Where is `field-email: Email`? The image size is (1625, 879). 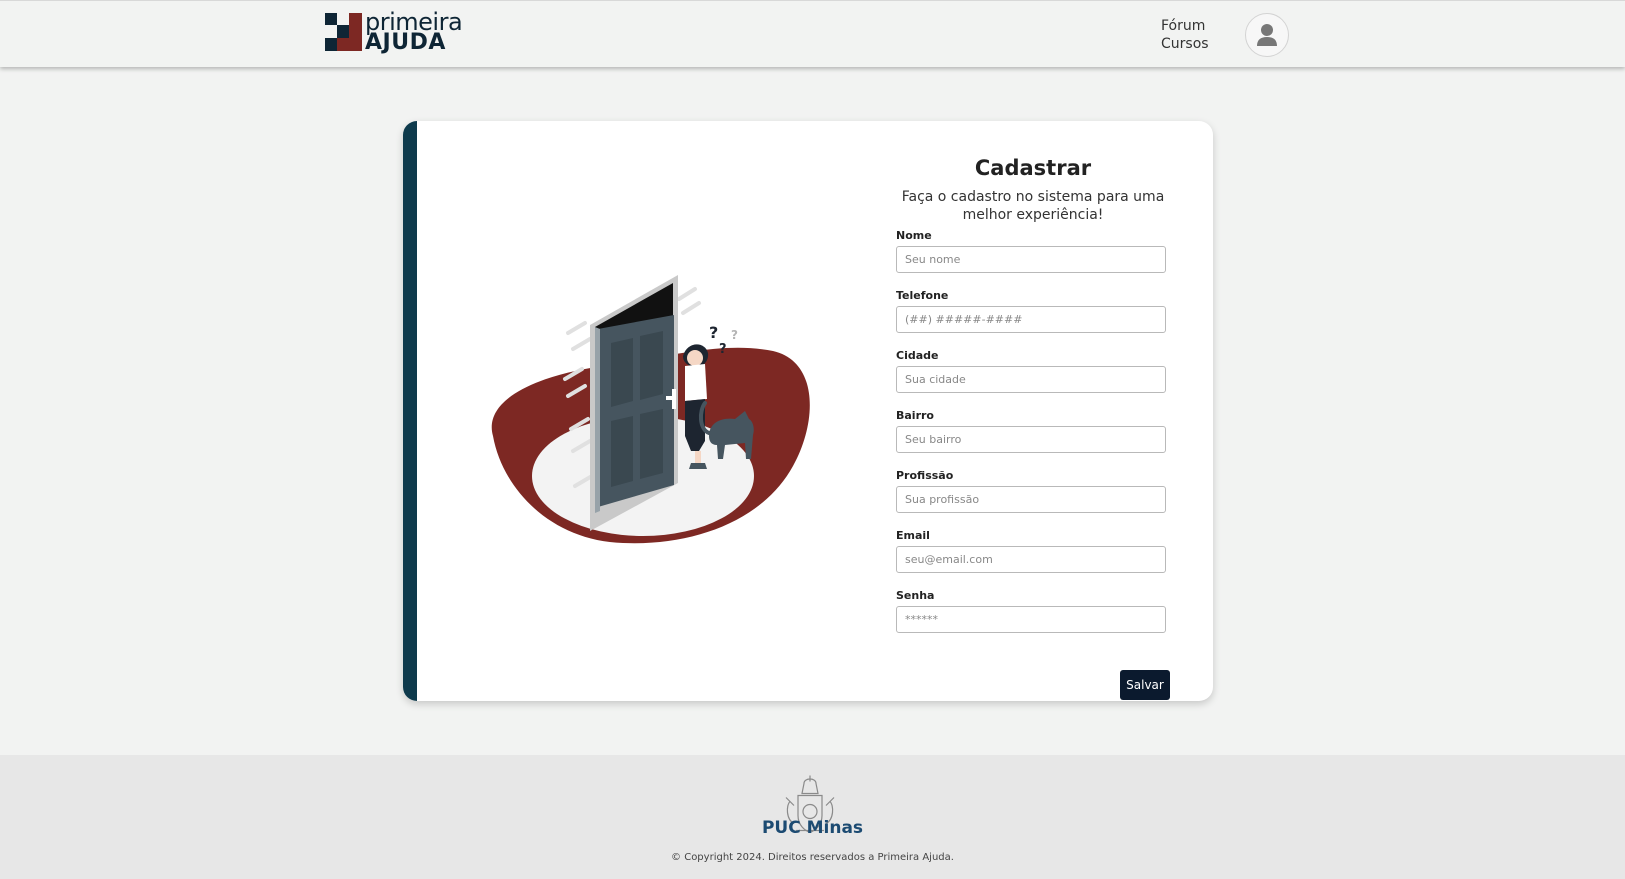
field-email: Email is located at coordinates (1033, 550).